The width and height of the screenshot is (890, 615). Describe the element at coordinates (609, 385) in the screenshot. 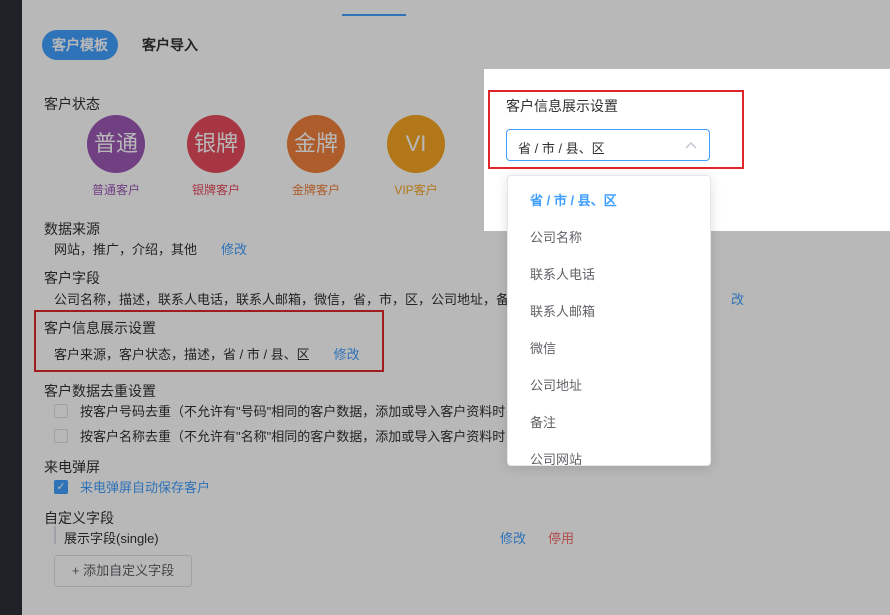

I see `dropdown-option-company-address: 公司地址` at that location.